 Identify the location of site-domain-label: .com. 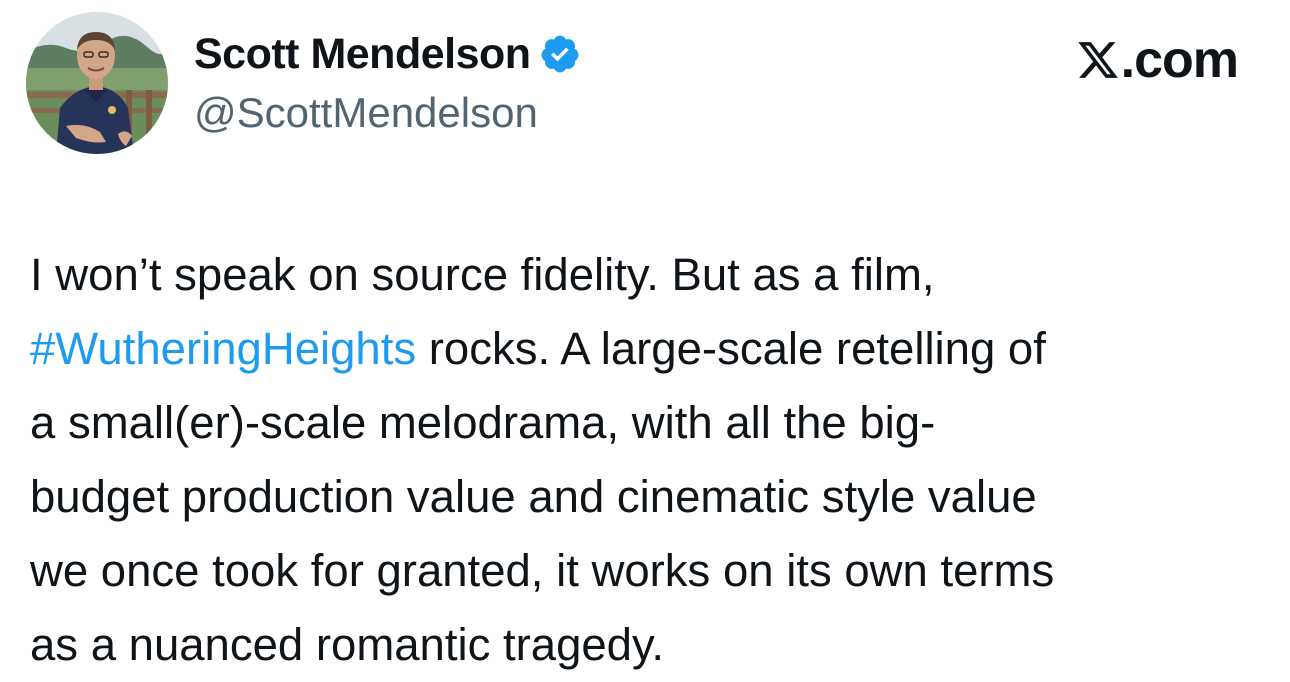
(1179, 60).